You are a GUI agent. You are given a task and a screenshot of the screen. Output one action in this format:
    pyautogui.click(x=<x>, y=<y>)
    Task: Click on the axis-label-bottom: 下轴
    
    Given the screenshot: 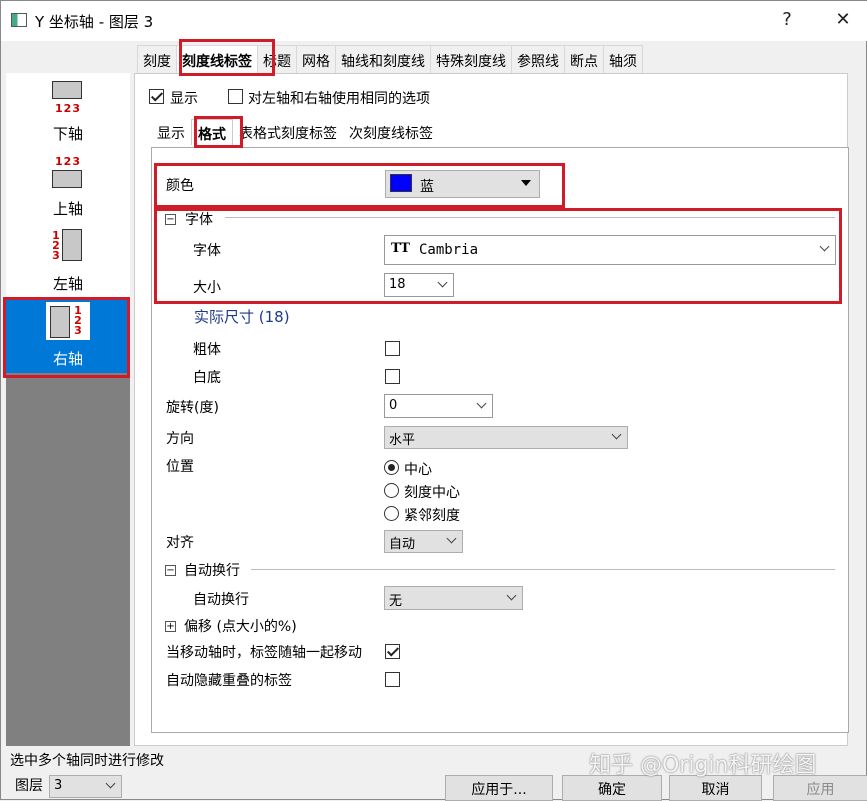 What is the action you would take?
    pyautogui.click(x=67, y=134)
    